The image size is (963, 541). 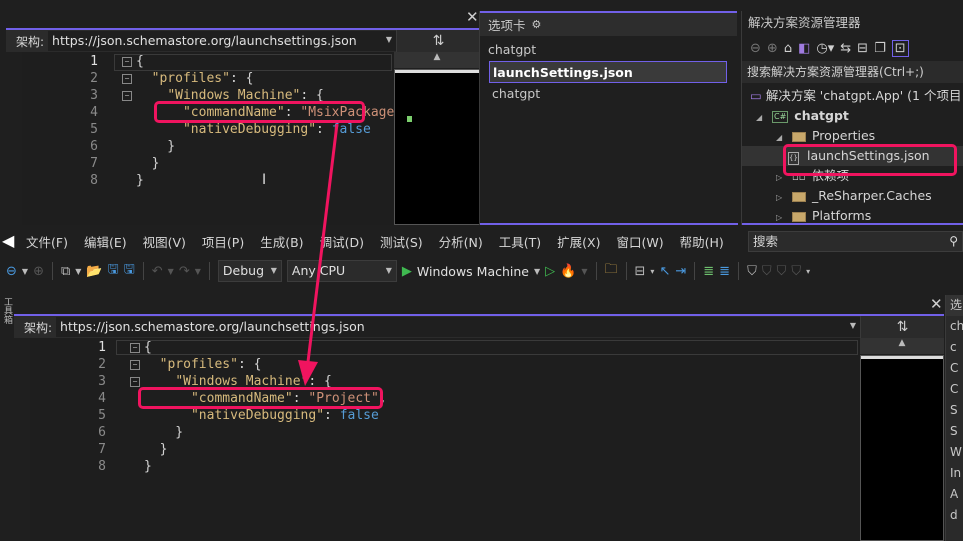 I want to click on solution-search-input: 搜索解决方案资源管理器(Ctrl+;), so click(x=852, y=72).